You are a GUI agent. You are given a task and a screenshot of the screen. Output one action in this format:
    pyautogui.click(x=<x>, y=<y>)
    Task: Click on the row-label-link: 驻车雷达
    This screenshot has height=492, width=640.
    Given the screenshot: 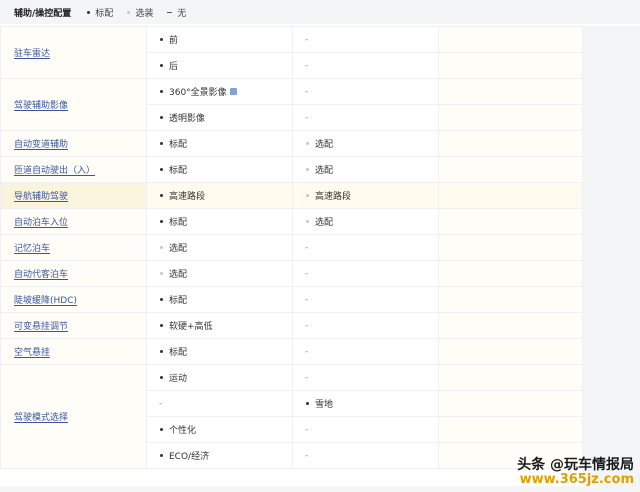 What is the action you would take?
    pyautogui.click(x=32, y=54)
    